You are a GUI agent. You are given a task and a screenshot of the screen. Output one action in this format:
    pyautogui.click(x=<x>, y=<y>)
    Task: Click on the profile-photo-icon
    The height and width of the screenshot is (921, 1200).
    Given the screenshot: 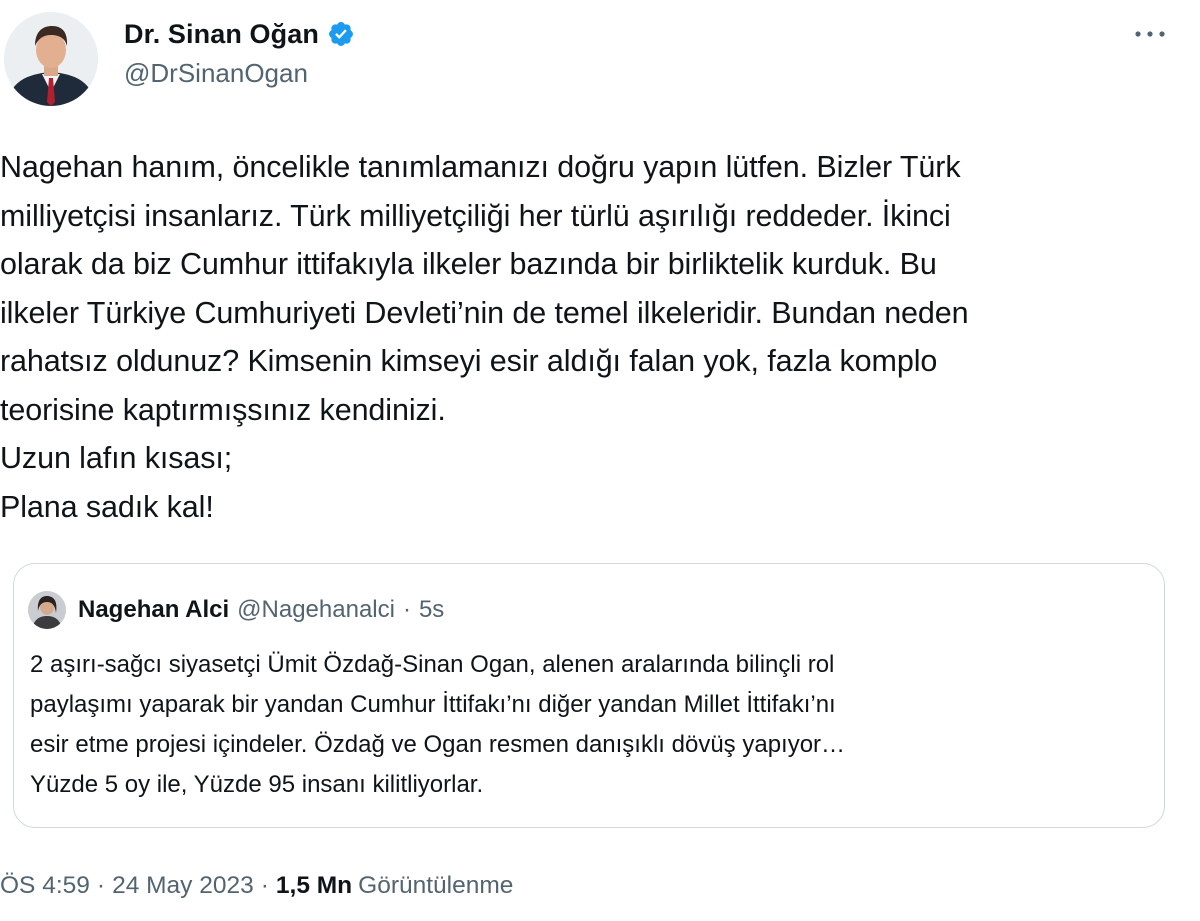 What is the action you would take?
    pyautogui.click(x=51, y=59)
    